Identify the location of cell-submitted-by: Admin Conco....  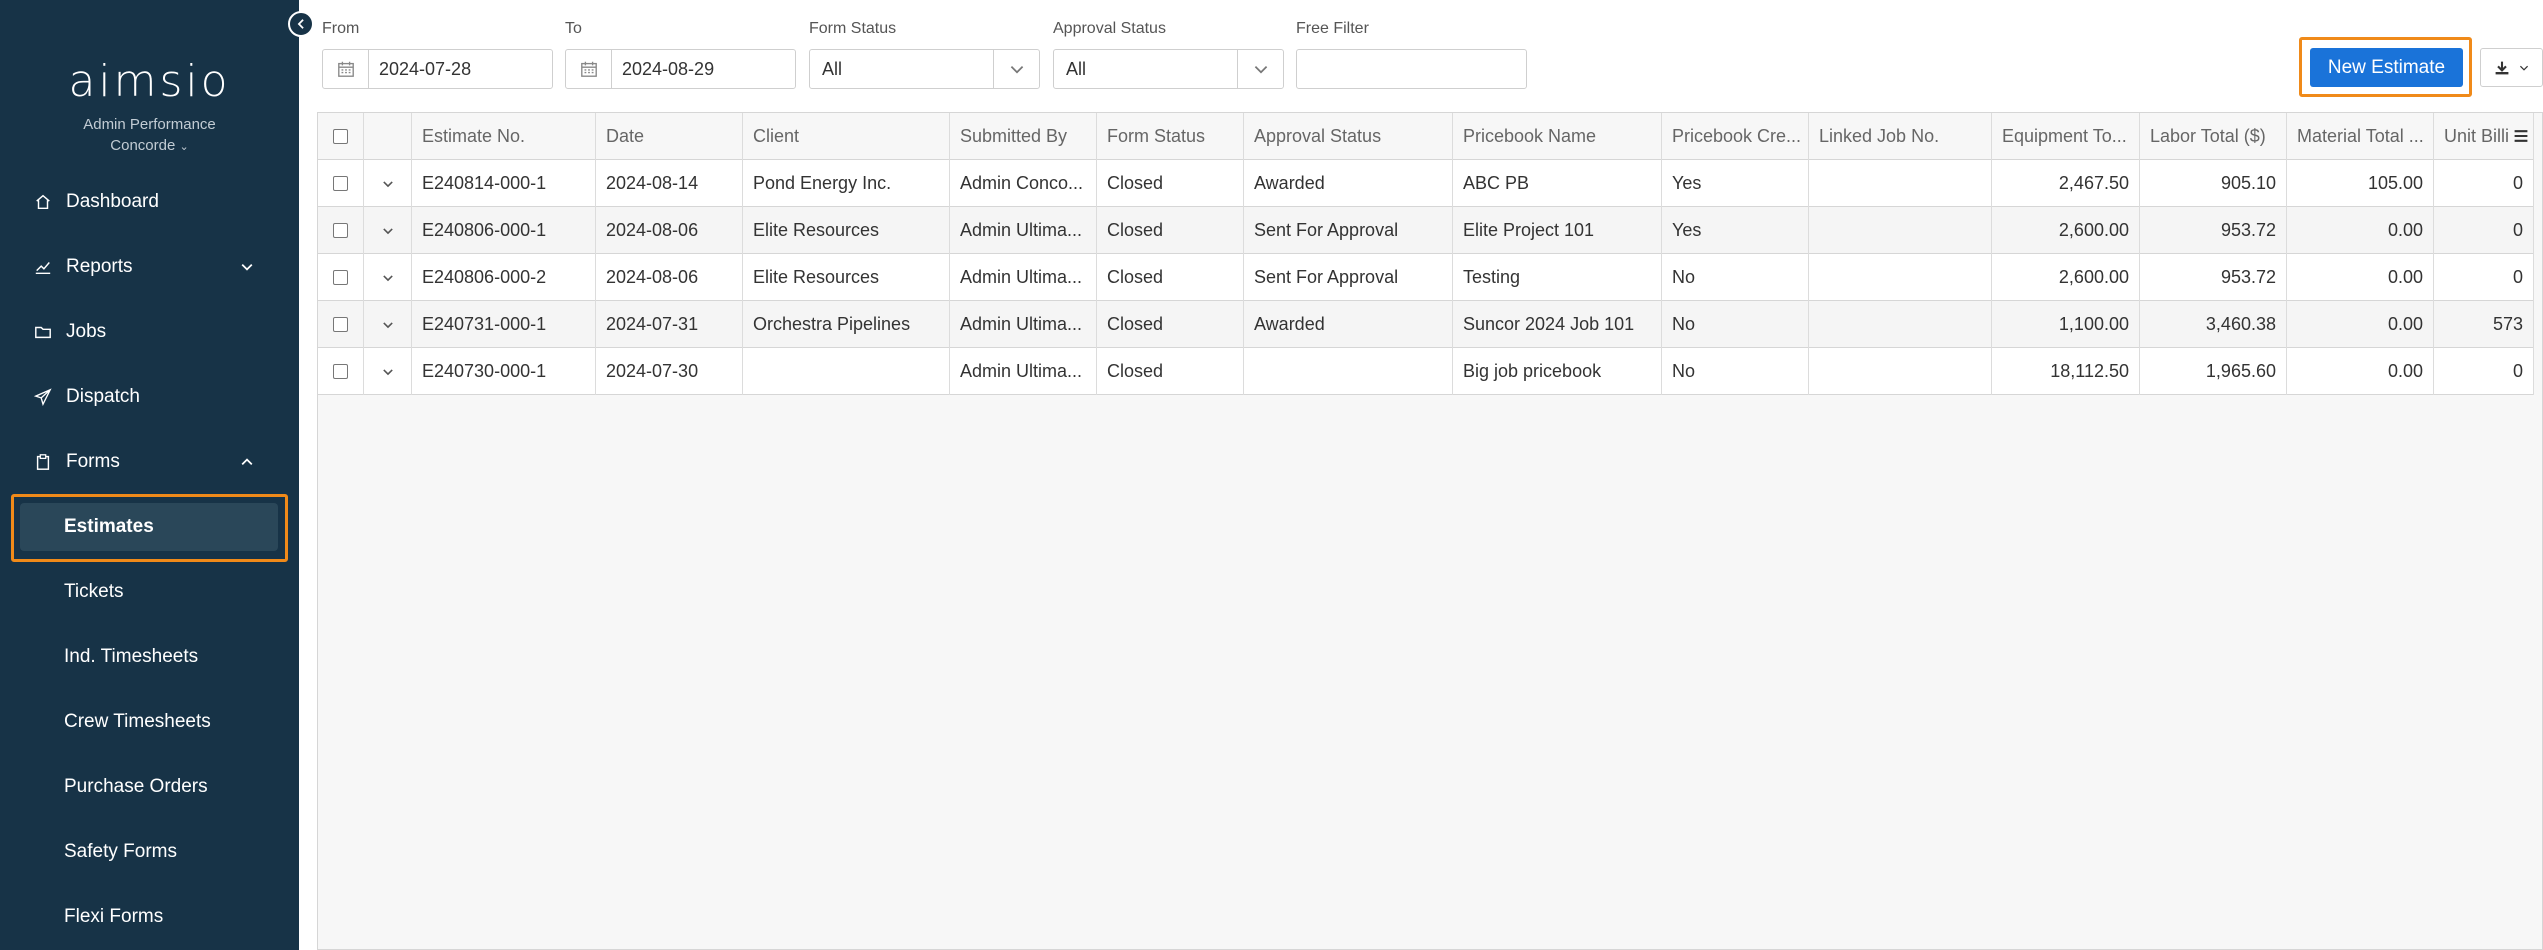
(1023, 183).